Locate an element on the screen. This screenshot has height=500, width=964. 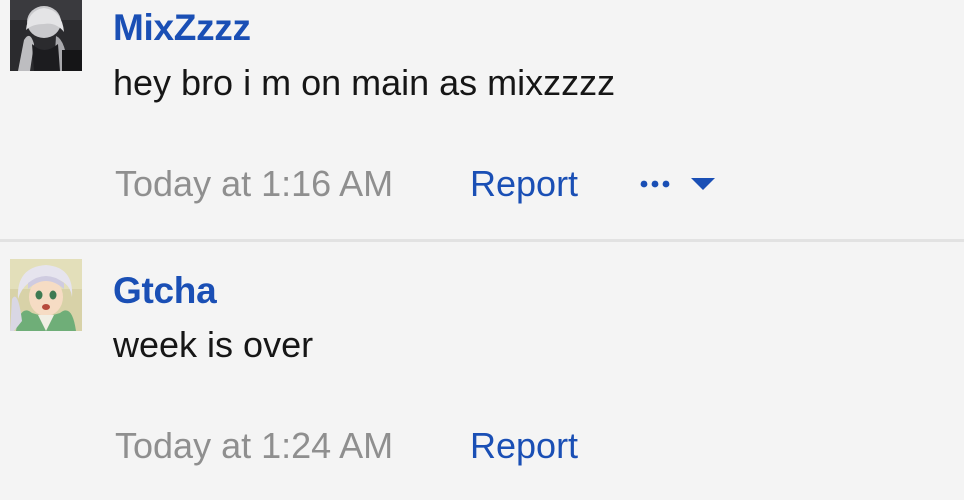
message-footer: Today at 1:24 AM Report is located at coordinates (377, 446).